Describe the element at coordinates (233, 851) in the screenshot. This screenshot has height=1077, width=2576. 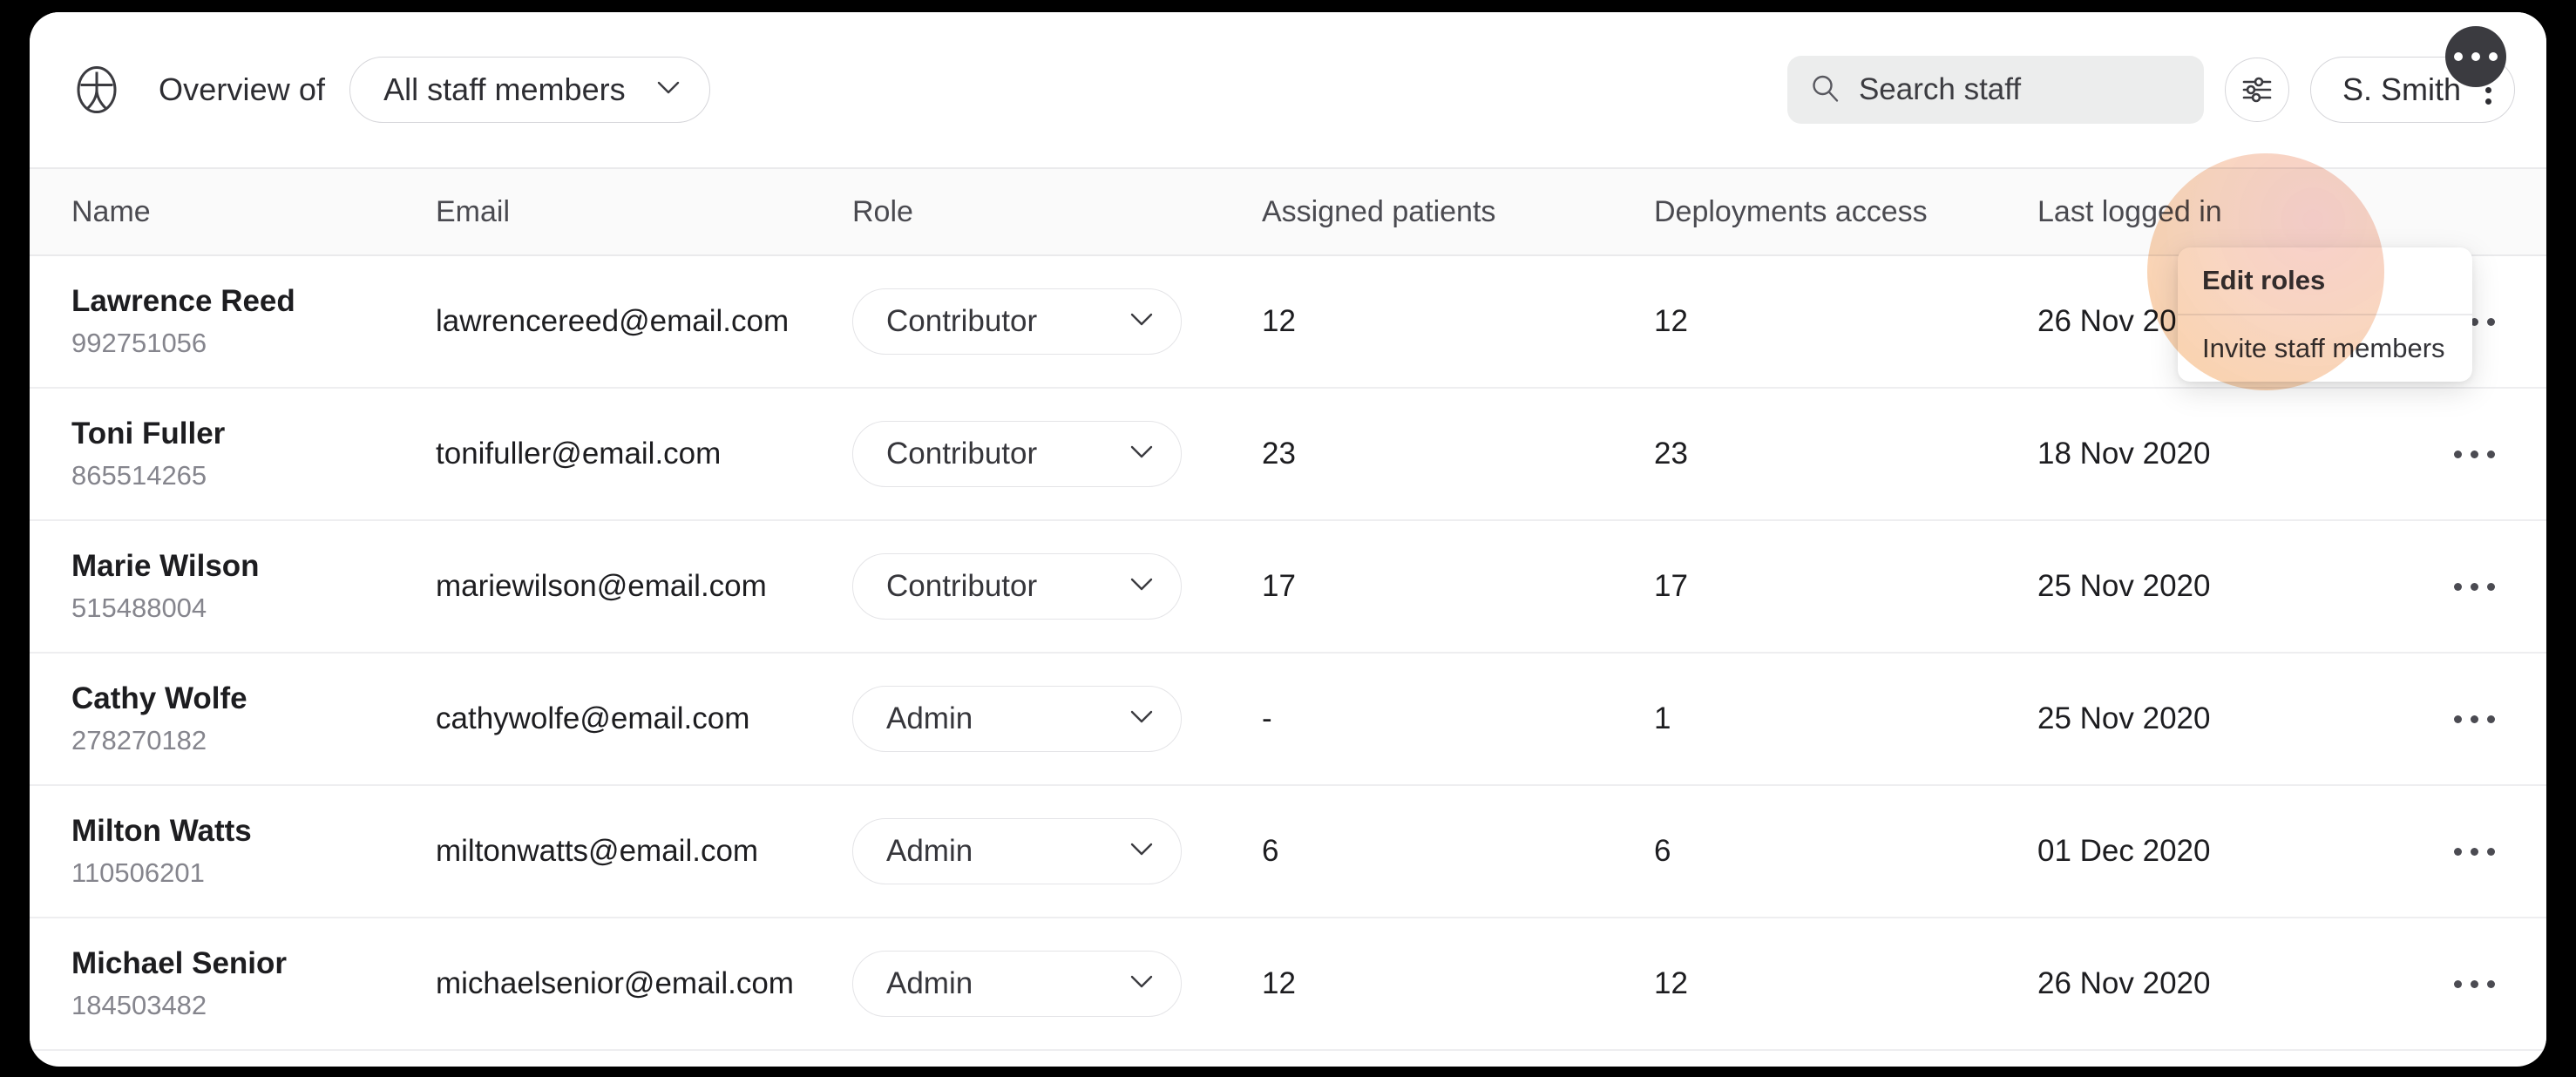
I see `cell-name: Milton Watts 110506201` at that location.